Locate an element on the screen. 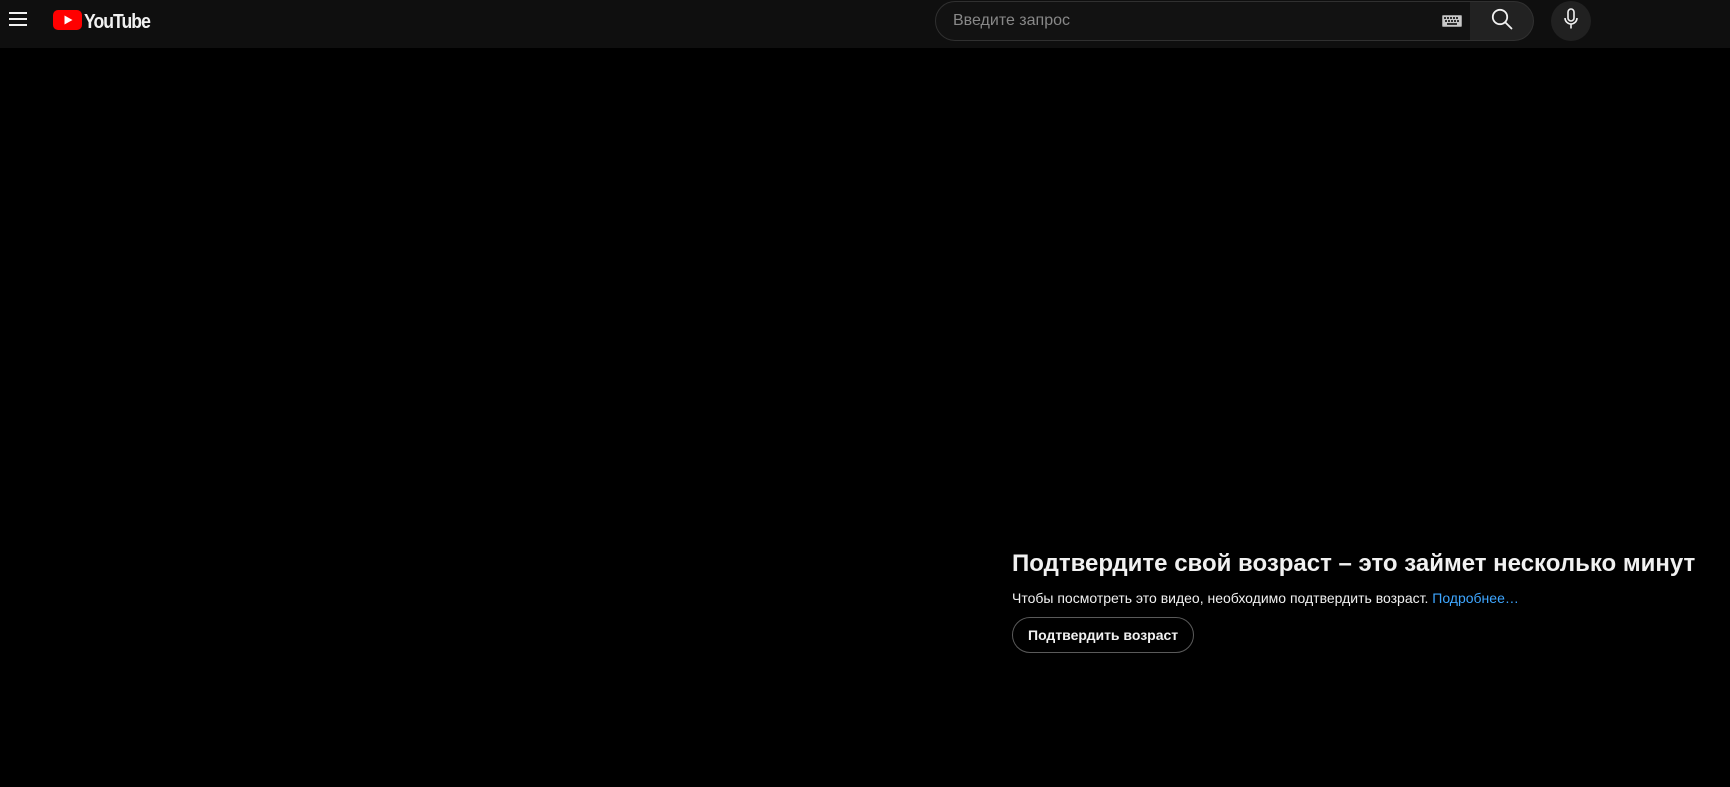  search-box is located at coordinates (1203, 21).